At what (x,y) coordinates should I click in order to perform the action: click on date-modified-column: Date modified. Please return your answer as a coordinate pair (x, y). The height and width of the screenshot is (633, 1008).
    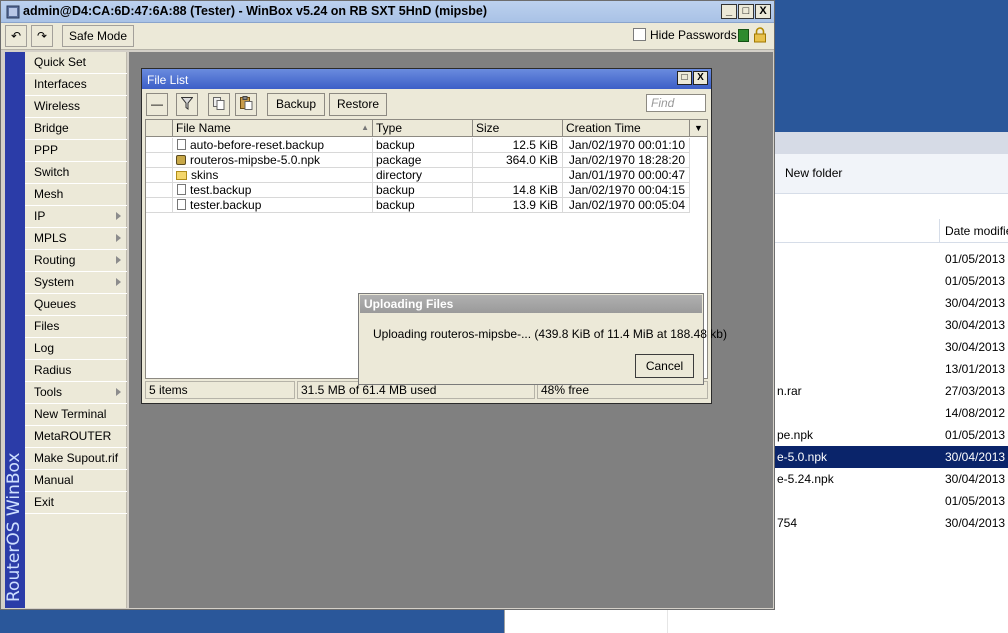
    Looking at the image, I should click on (976, 231).